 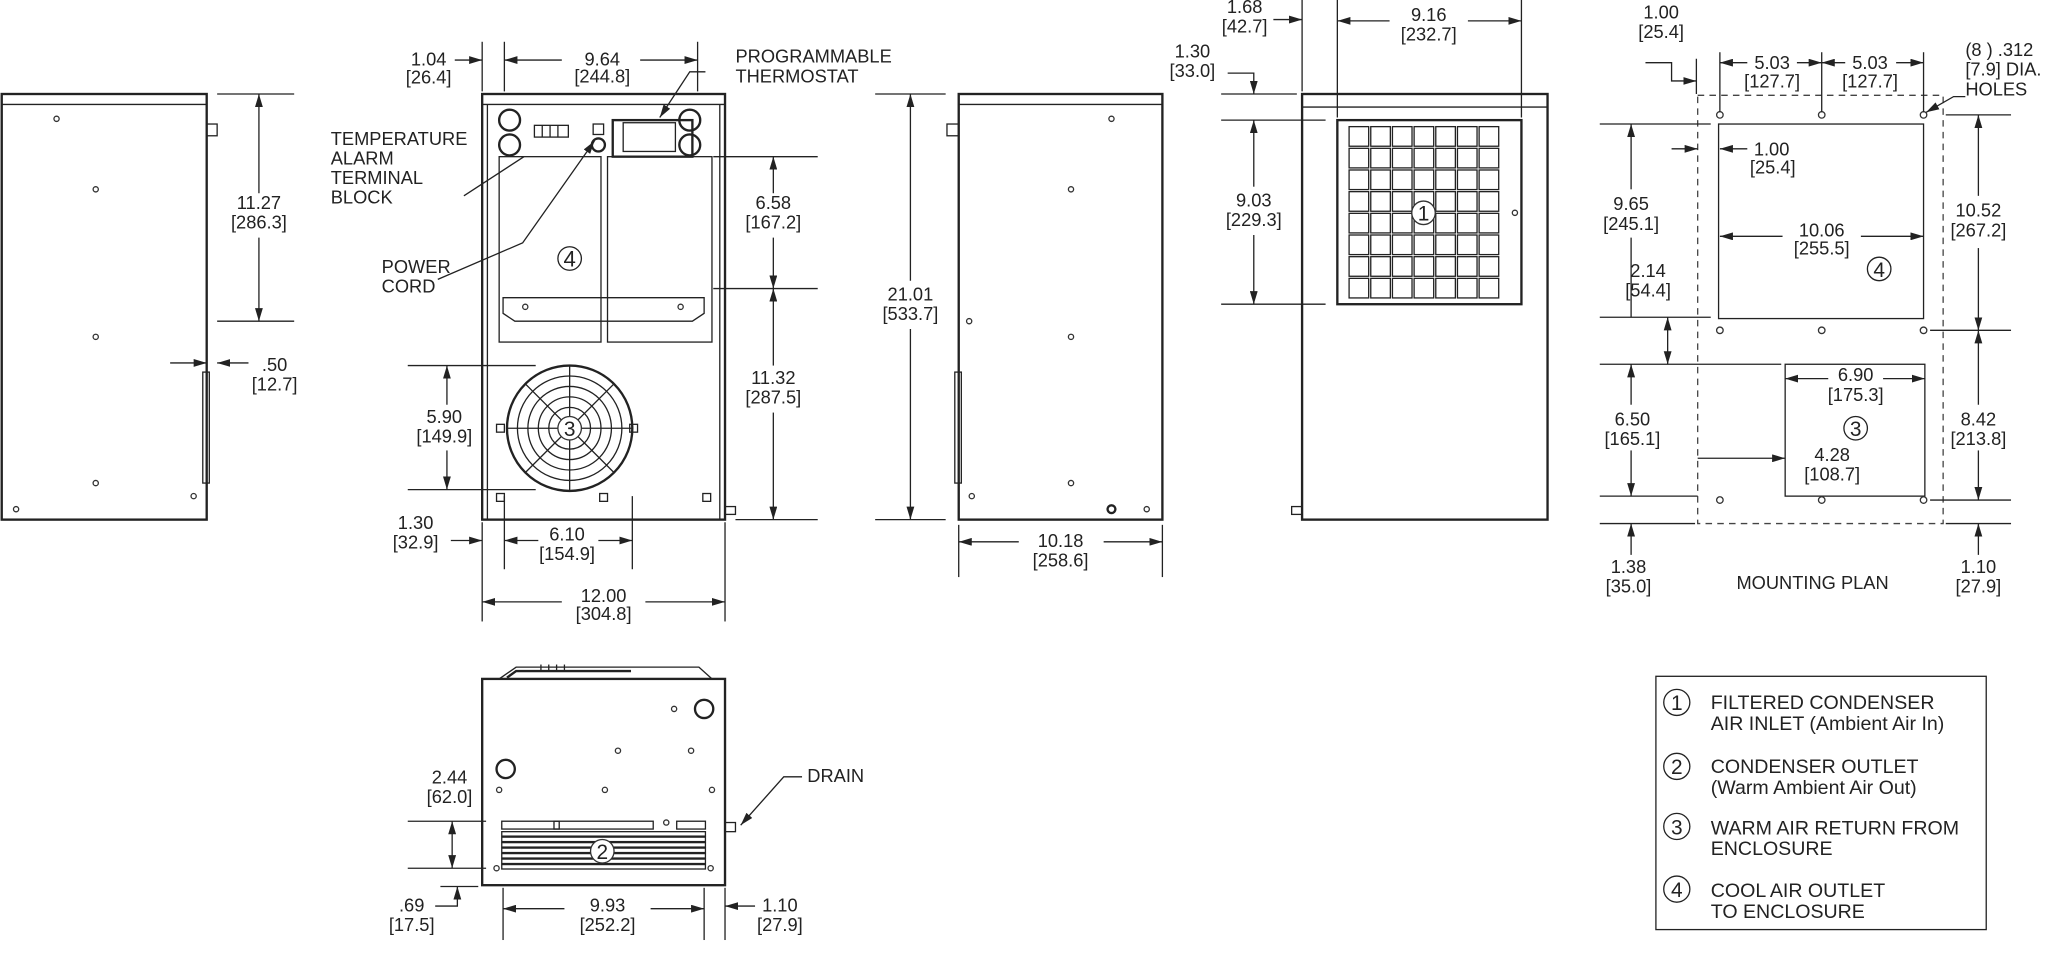 I want to click on dim-label: 11.27, so click(x=259, y=202).